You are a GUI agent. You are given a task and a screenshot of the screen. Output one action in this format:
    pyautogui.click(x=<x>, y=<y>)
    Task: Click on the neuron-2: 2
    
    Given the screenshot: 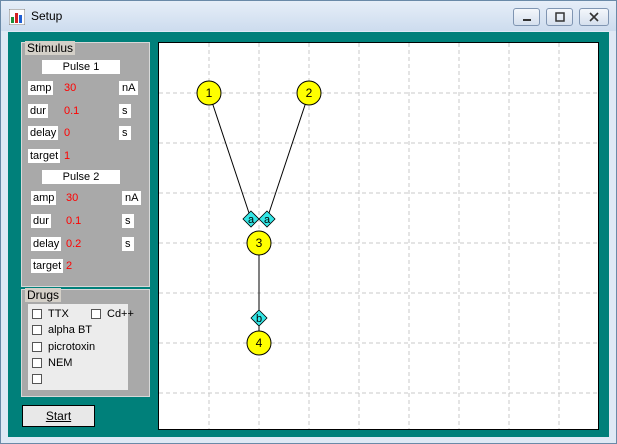 What is the action you would take?
    pyautogui.click(x=309, y=93)
    